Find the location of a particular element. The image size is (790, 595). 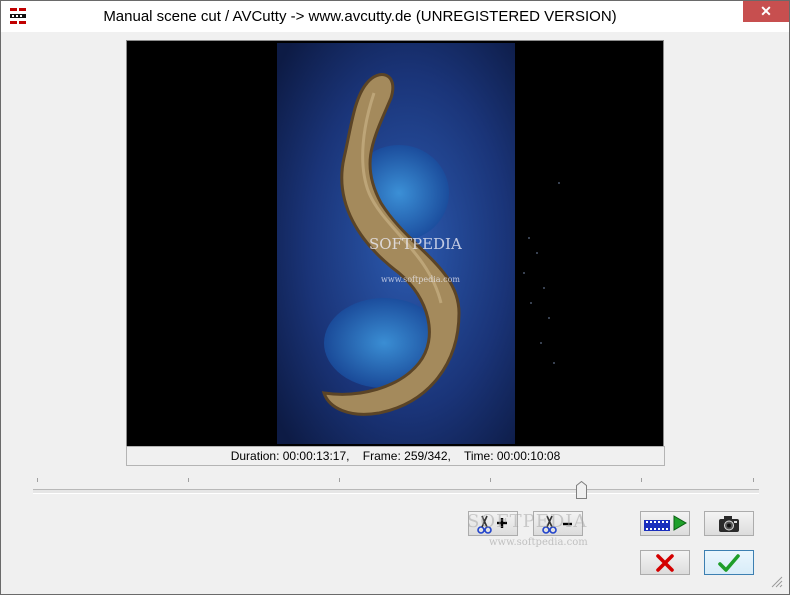

slider-track is located at coordinates (396, 491).